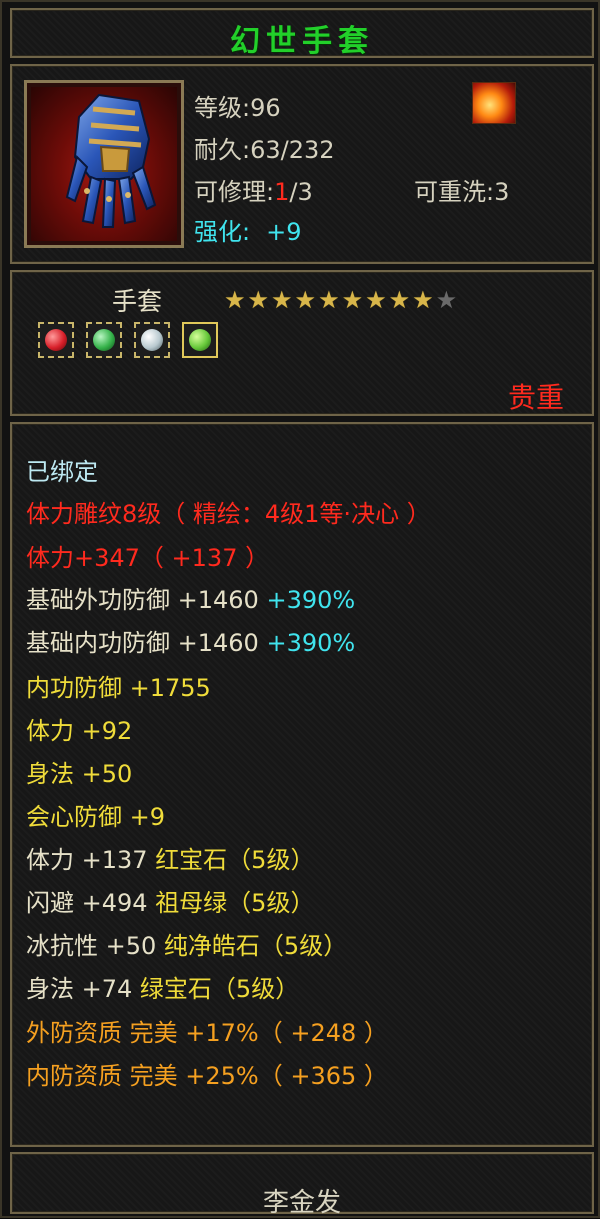  Describe the element at coordinates (218, 108) in the screenshot. I see `level-label: 等级` at that location.